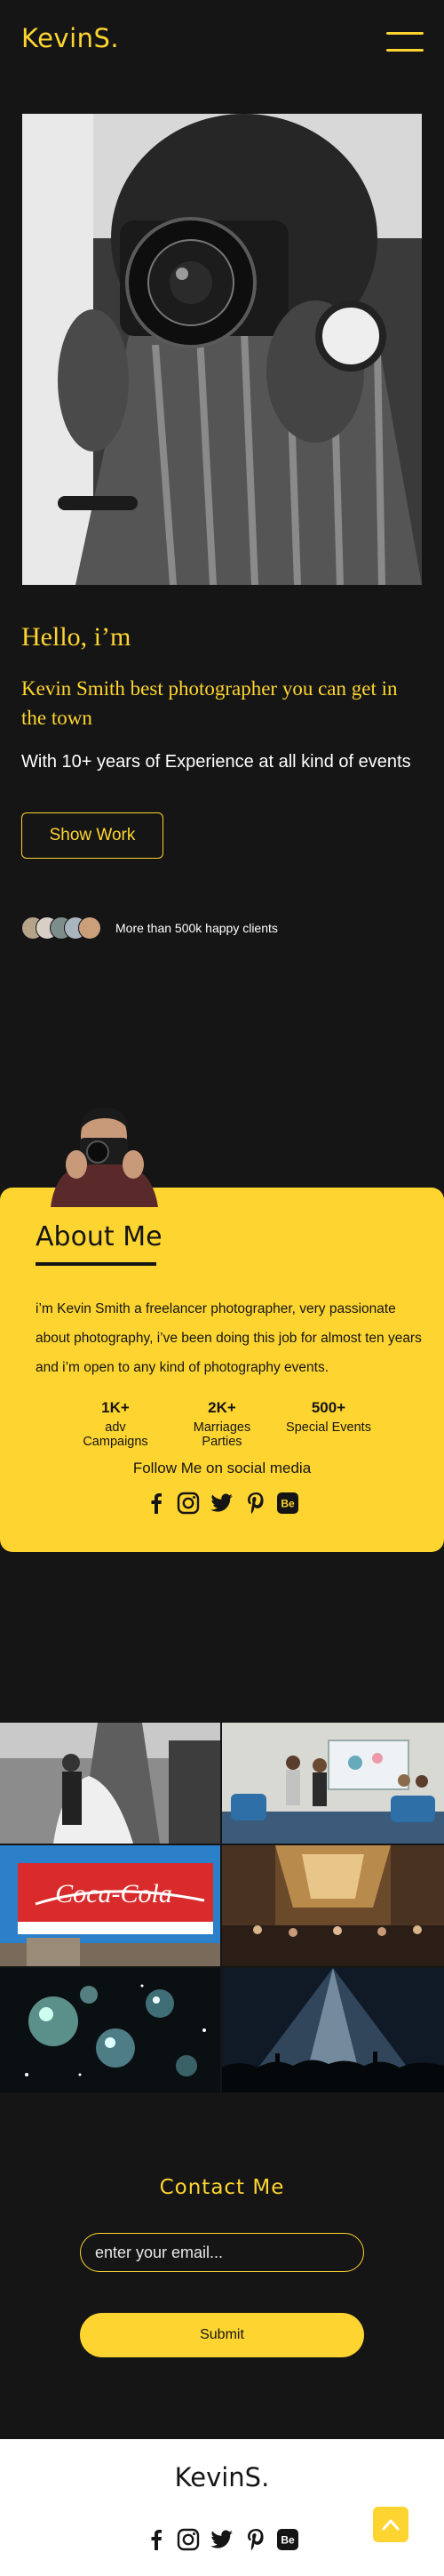  What do you see at coordinates (99, 1236) in the screenshot?
I see `about-title: About Me` at bounding box center [99, 1236].